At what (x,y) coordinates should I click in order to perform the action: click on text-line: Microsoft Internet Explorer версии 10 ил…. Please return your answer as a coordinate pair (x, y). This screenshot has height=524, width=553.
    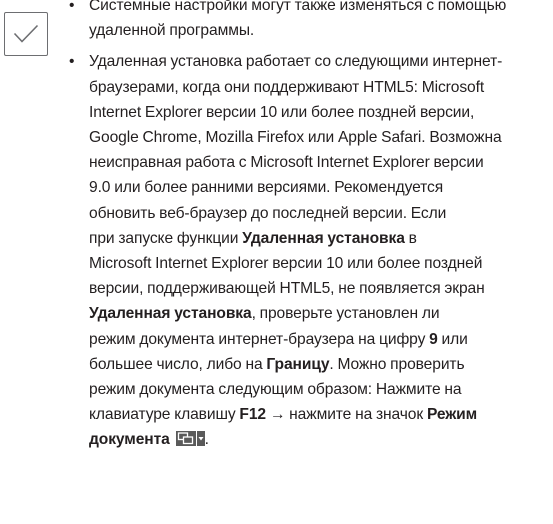
    Looking at the image, I should click on (286, 264).